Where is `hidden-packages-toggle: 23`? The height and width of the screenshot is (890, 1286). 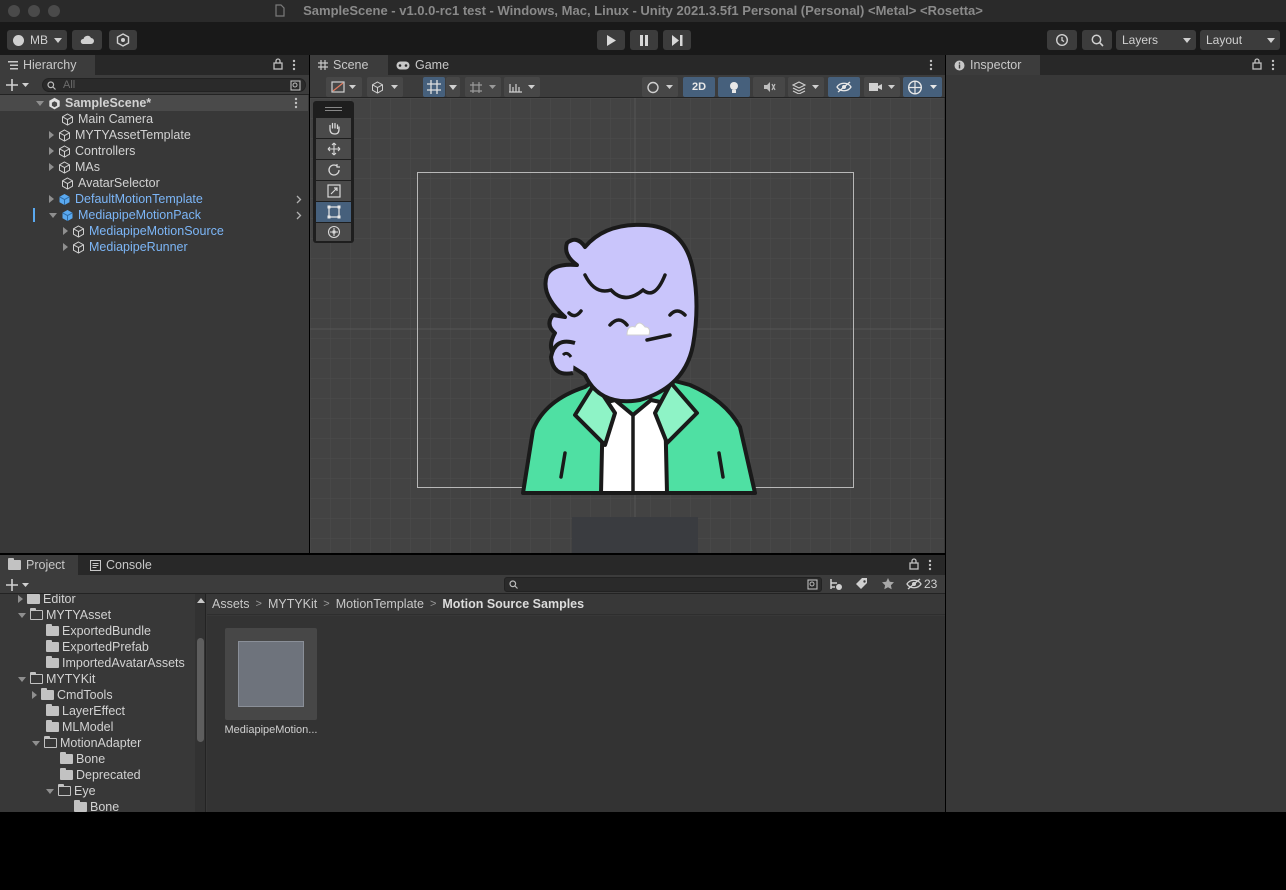
hidden-packages-toggle: 23 is located at coordinates (921, 584).